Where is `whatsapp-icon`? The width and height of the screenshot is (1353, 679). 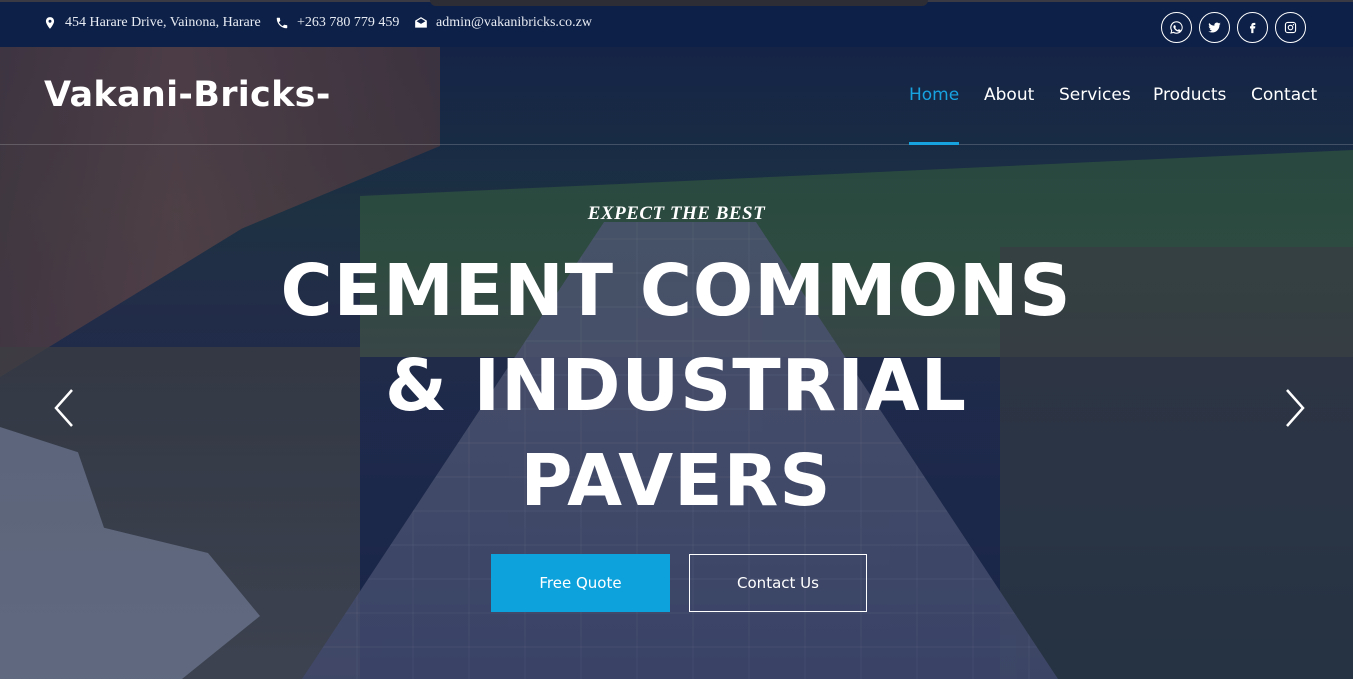
whatsapp-icon is located at coordinates (1176, 27).